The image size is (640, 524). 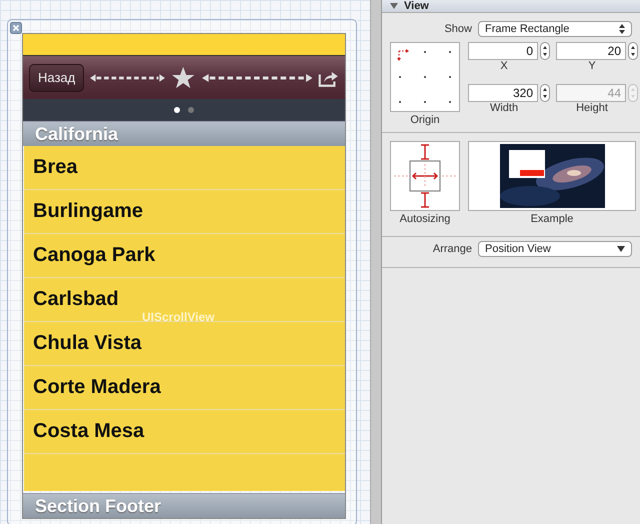 What do you see at coordinates (511, 6) in the screenshot?
I see `section-header: View` at bounding box center [511, 6].